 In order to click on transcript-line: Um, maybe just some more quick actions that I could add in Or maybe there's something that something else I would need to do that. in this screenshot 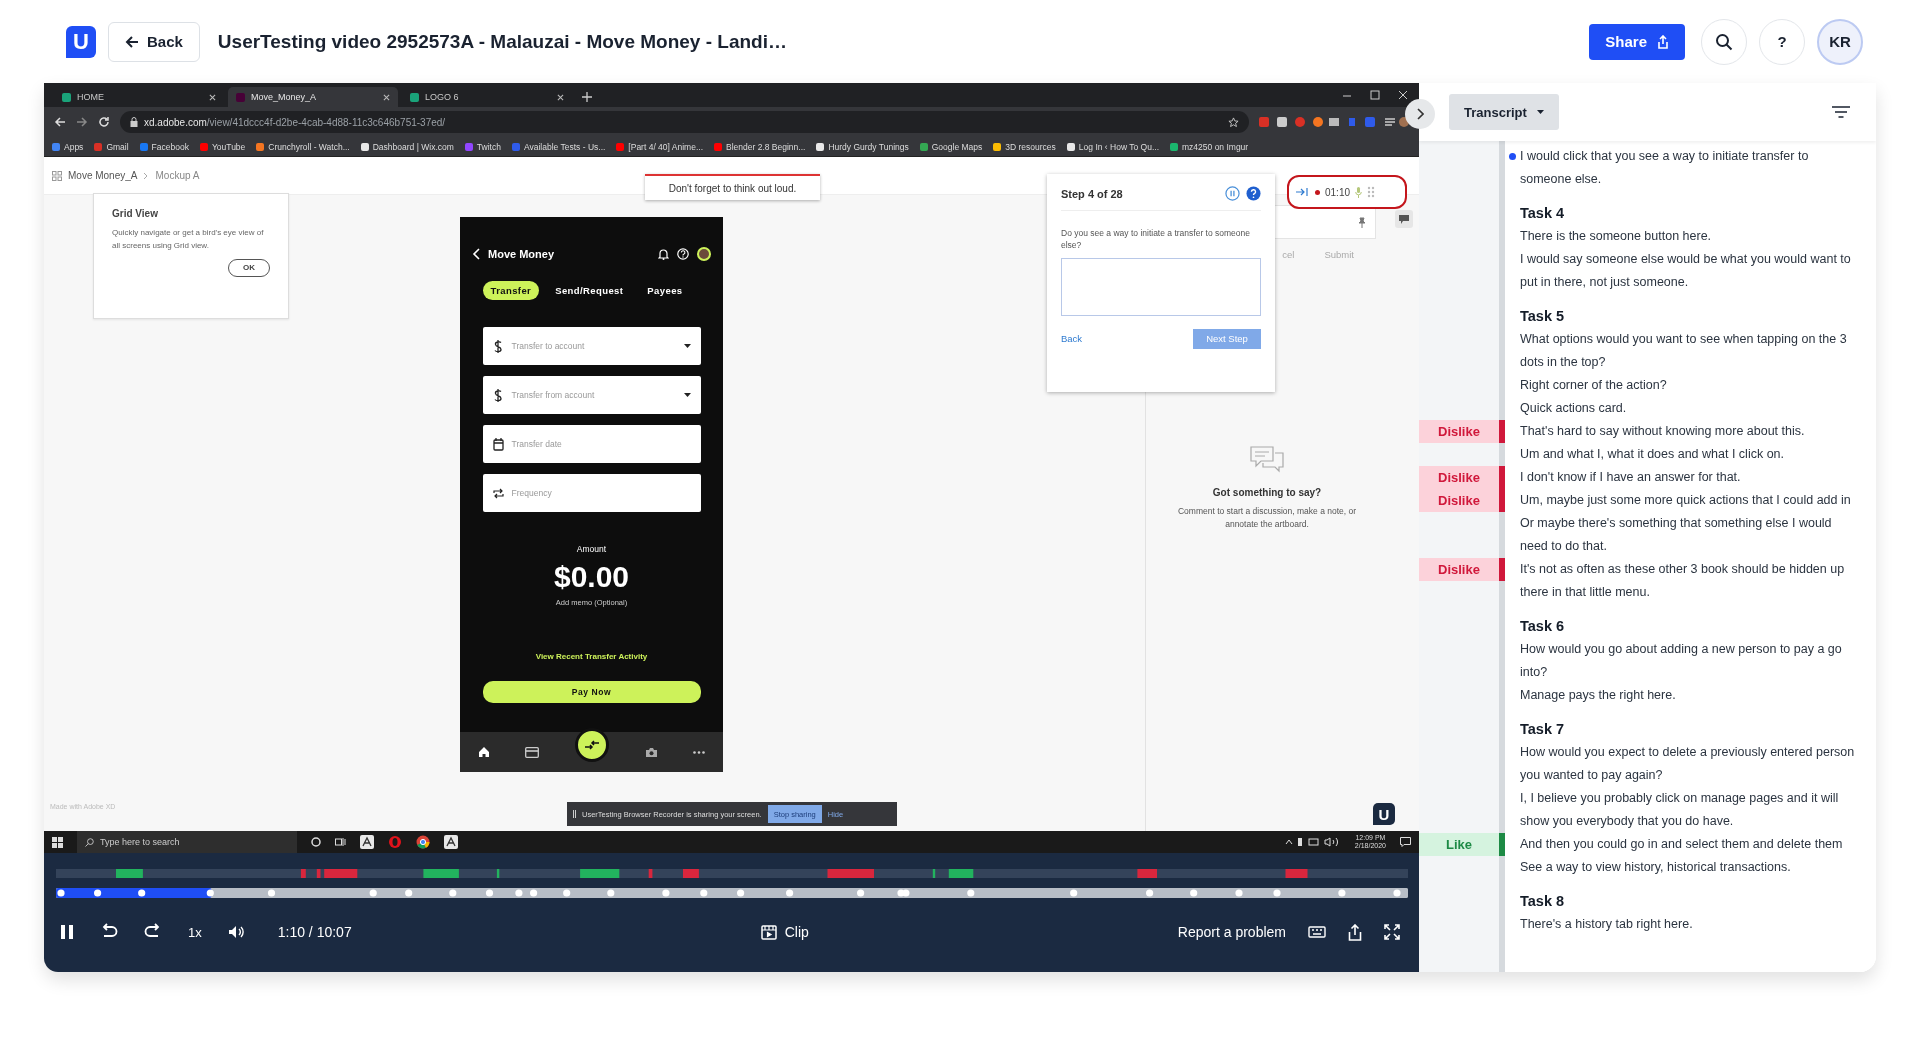, I will do `click(1690, 523)`.